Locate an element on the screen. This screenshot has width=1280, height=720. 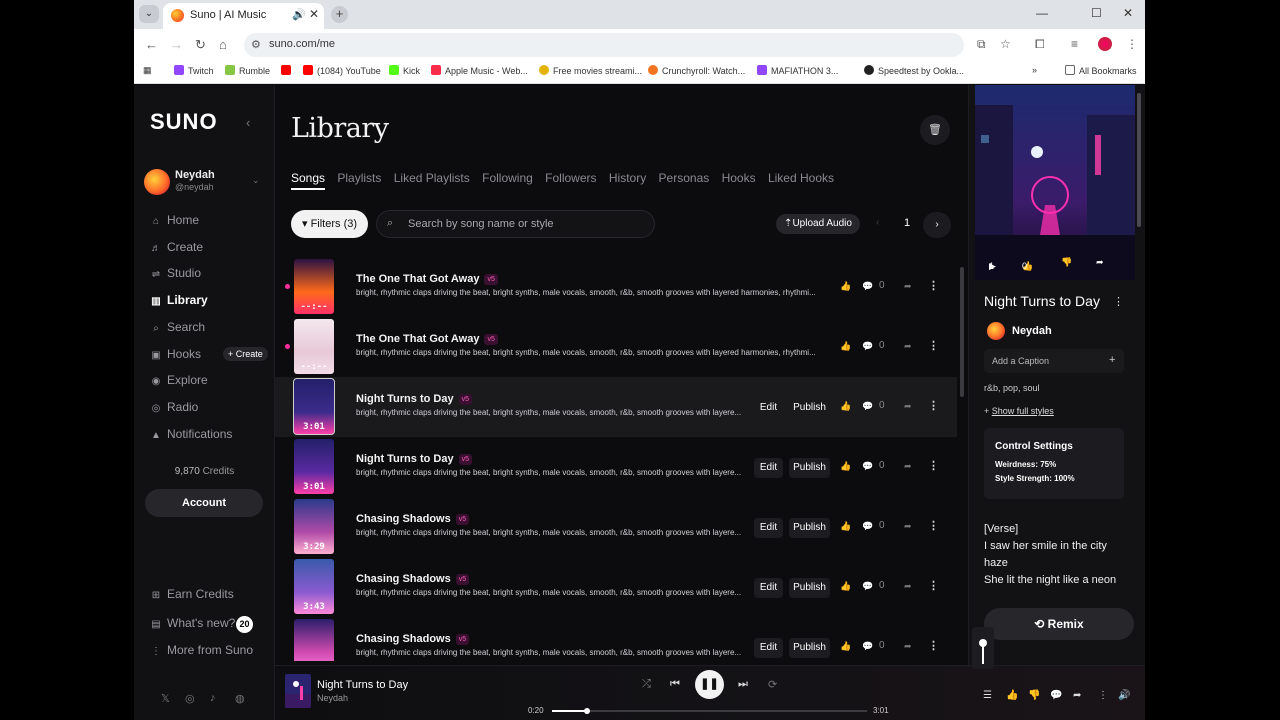
hooks-create-button: + Create is located at coordinates (245, 354).